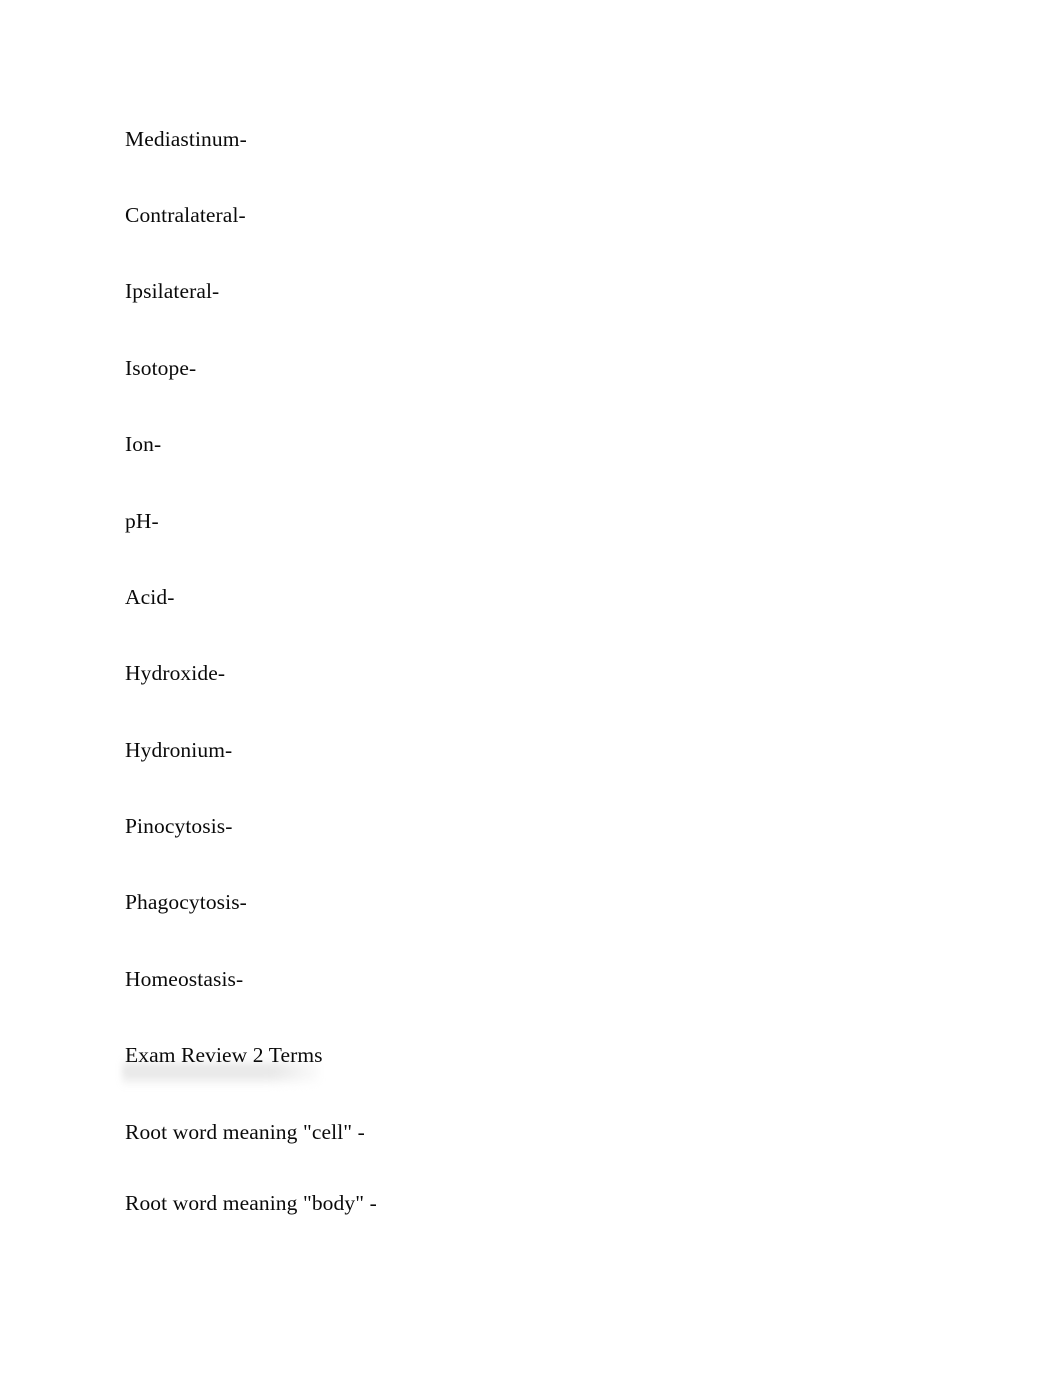  Describe the element at coordinates (186, 139) in the screenshot. I see `term-line: Mediastinum-` at that location.